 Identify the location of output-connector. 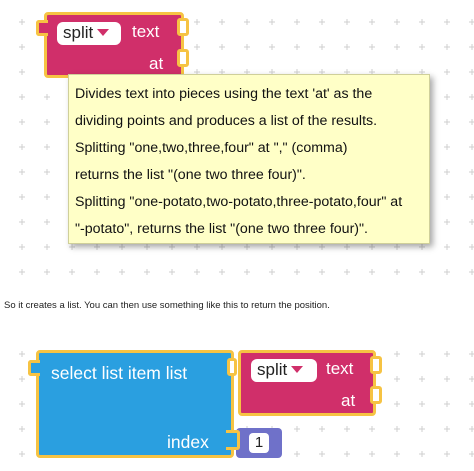
(34, 368).